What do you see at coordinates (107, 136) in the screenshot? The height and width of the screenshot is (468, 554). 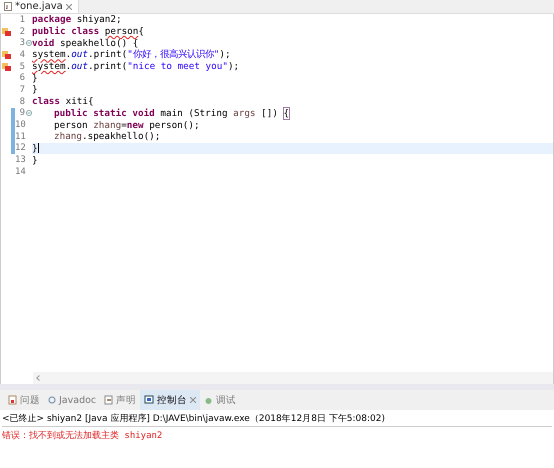 I see `code-line: zhang.speakhello();` at bounding box center [107, 136].